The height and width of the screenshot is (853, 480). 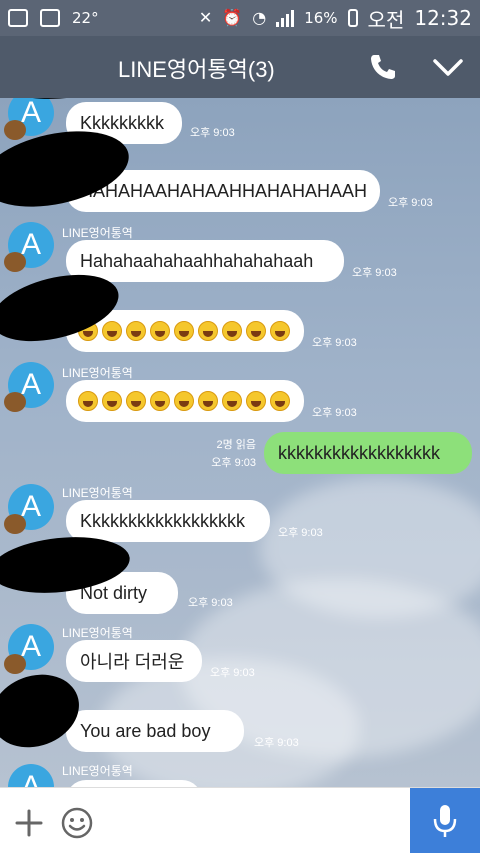 I want to click on status-bar: 22° ✕ ⏰ ◔ 16% 오전 12:32, so click(x=240, y=18).